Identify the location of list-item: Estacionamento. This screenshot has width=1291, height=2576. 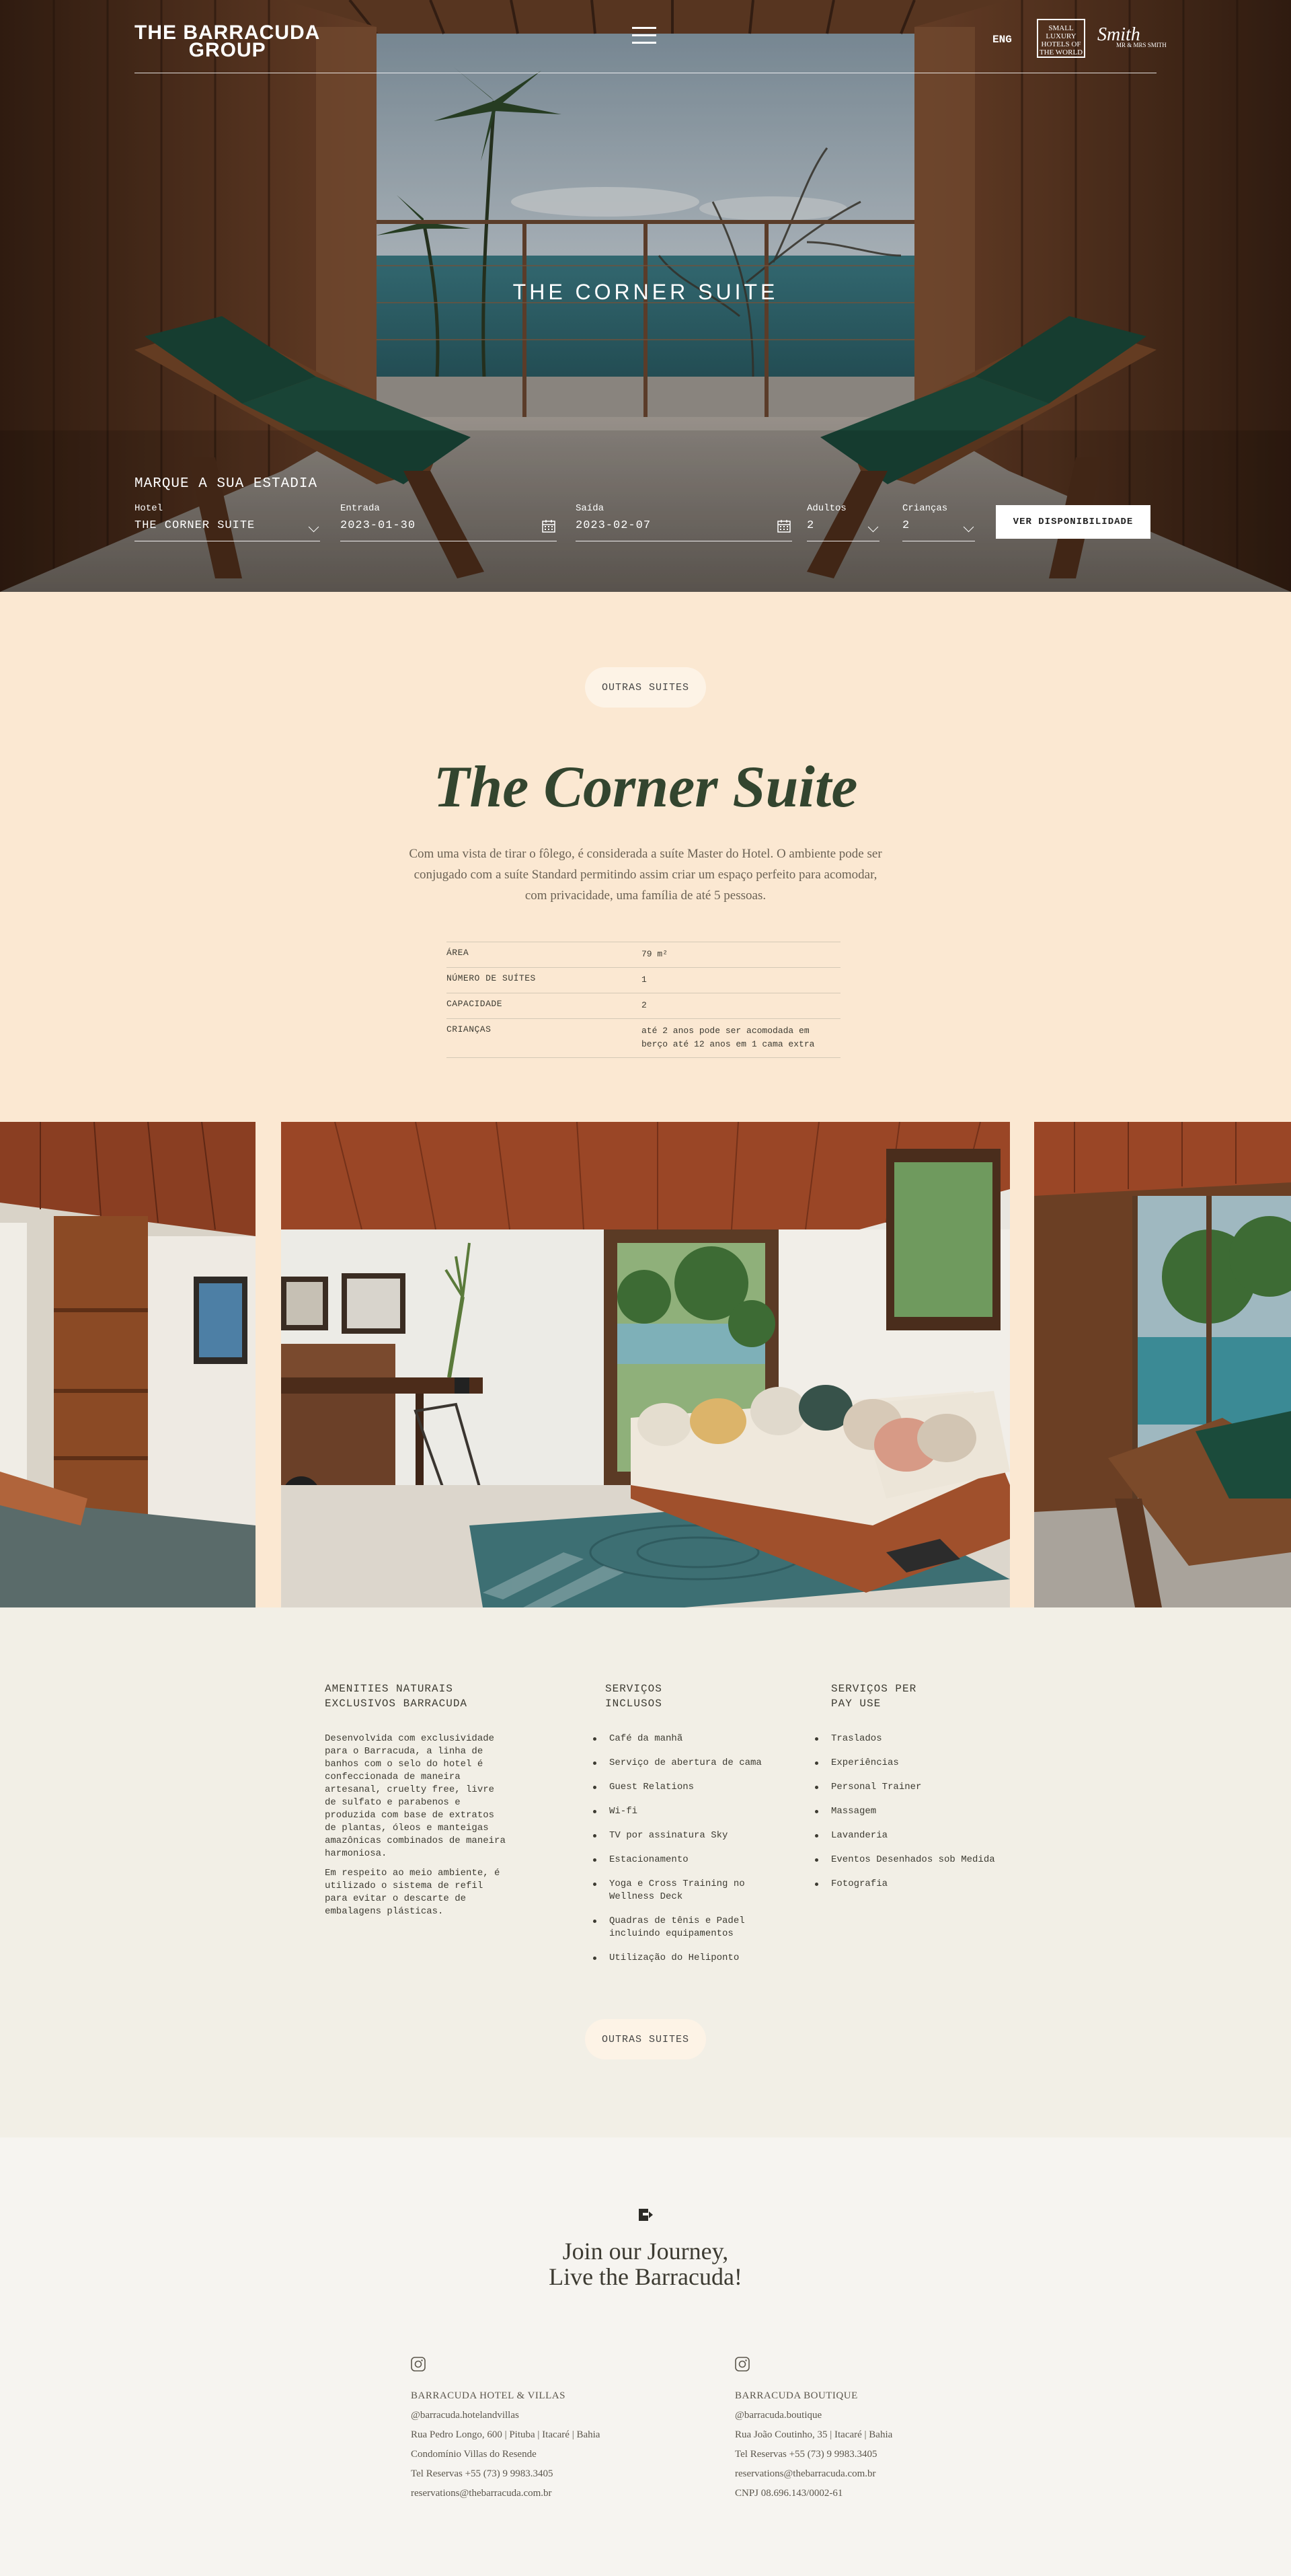
(679, 1860).